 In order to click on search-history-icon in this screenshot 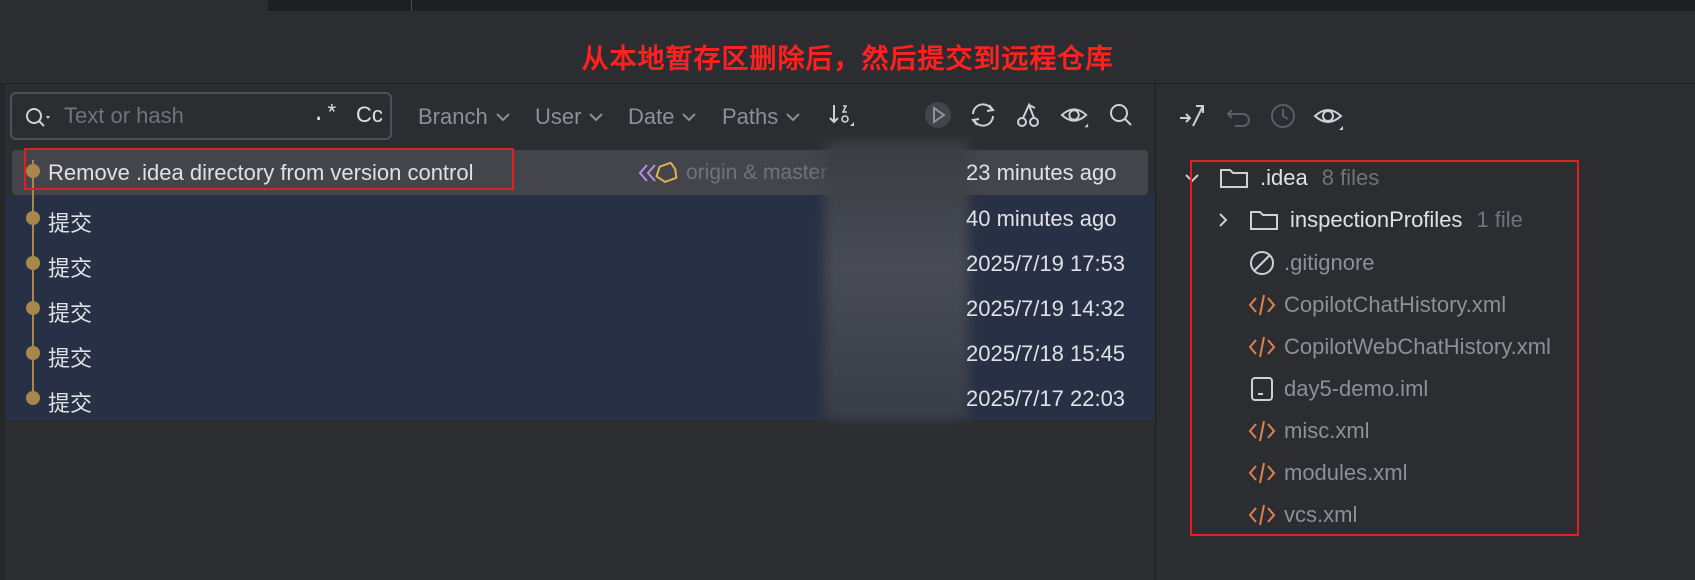, I will do `click(39, 120)`.